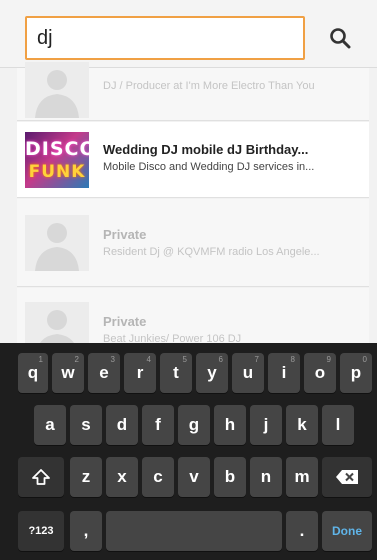  I want to click on key-a: a, so click(50, 425).